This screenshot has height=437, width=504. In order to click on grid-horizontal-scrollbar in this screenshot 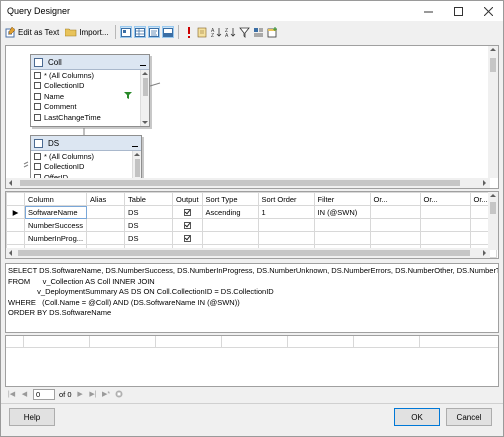, I will do `click(248, 253)`.